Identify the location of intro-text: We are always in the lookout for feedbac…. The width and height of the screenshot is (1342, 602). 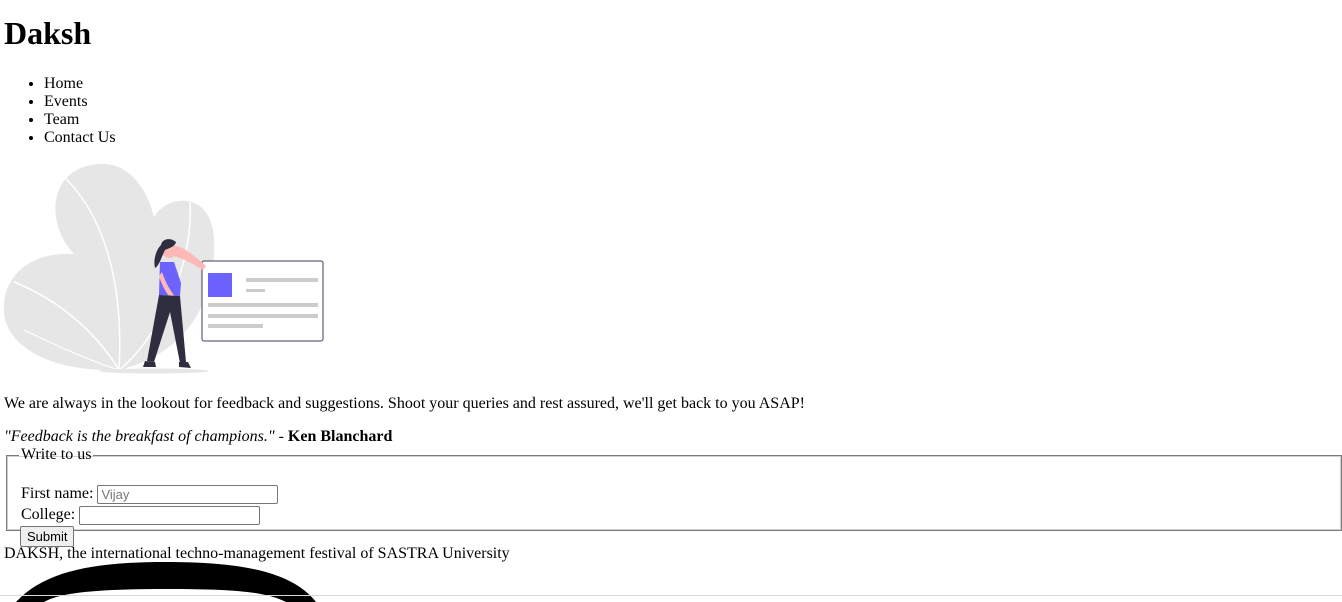
(404, 403).